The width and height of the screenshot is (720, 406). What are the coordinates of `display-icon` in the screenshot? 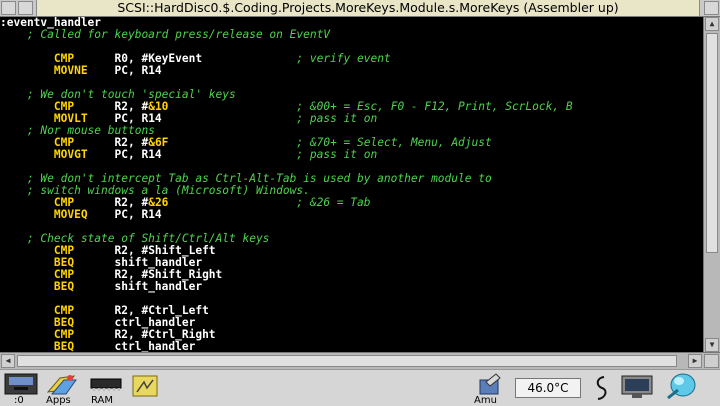 It's located at (637, 389).